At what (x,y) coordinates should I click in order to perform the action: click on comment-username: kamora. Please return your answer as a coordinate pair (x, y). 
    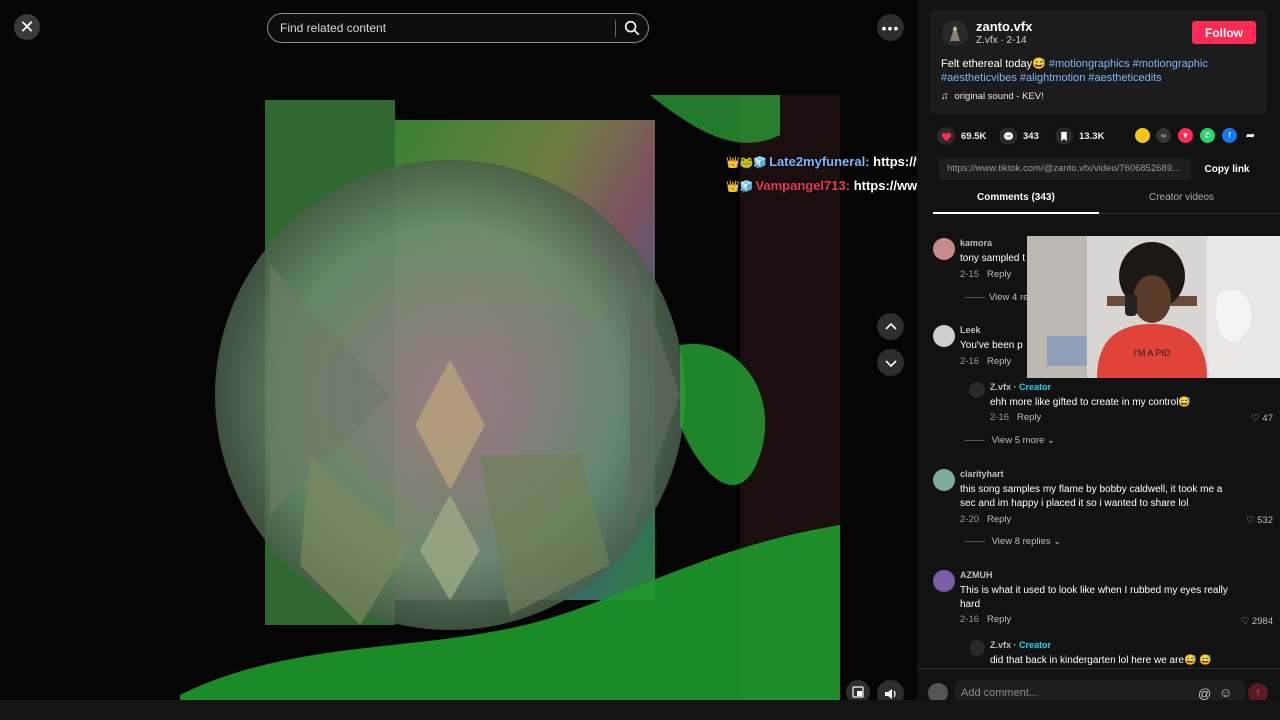
    Looking at the image, I should click on (976, 243).